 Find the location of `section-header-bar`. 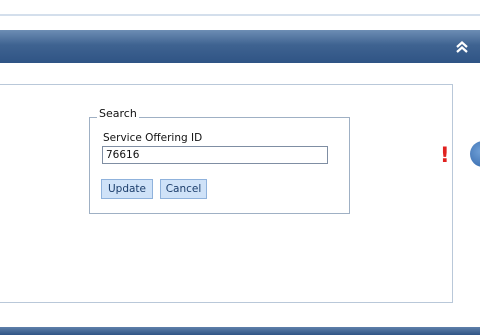

section-header-bar is located at coordinates (240, 46).